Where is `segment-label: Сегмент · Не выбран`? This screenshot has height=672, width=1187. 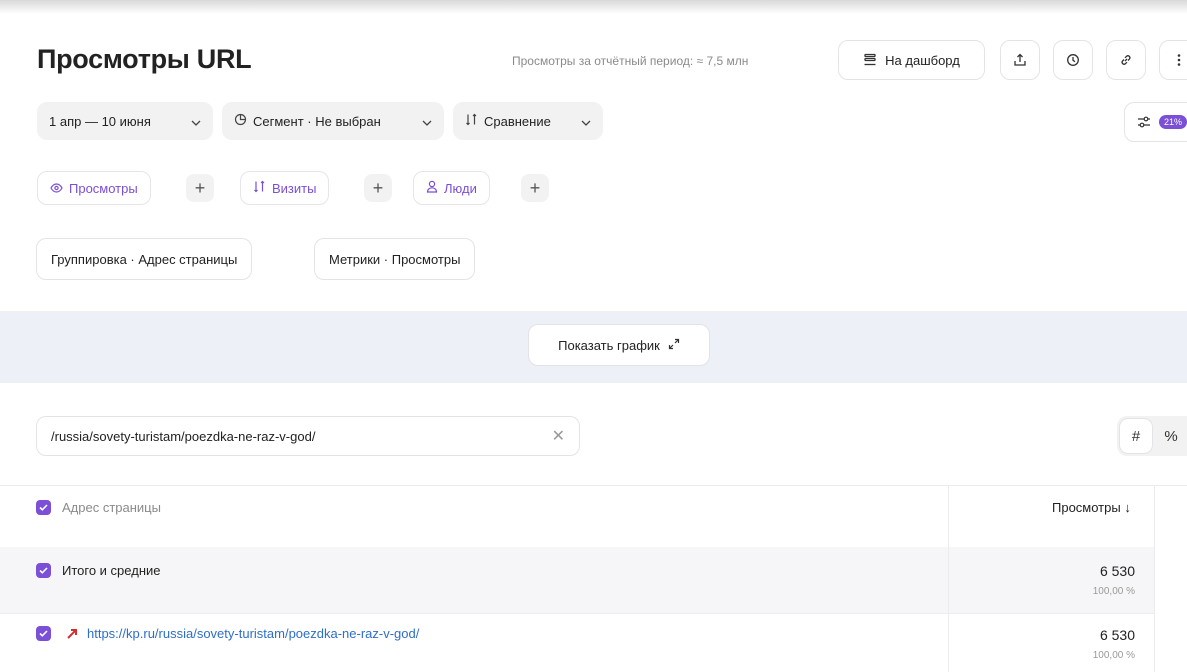
segment-label: Сегмент · Не выбран is located at coordinates (317, 121).